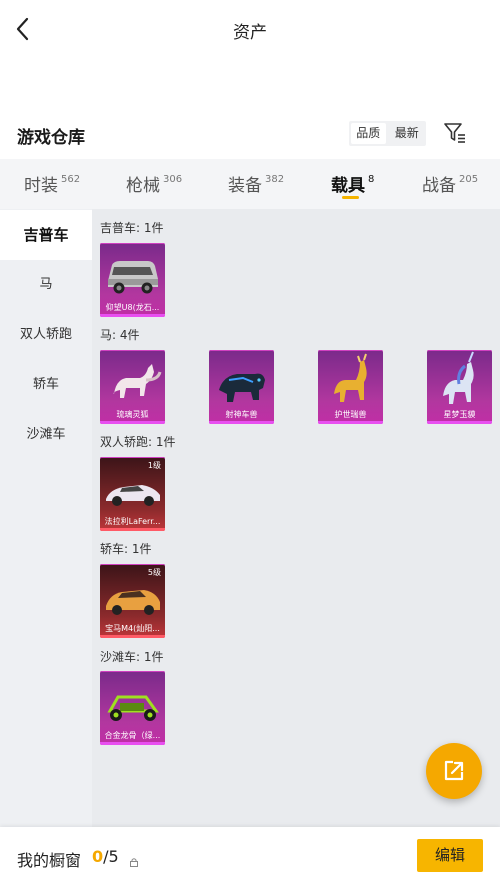 The image size is (500, 885). Describe the element at coordinates (132, 657) in the screenshot. I see `group-title-beach-buggy: 沙滩车: 1件` at that location.